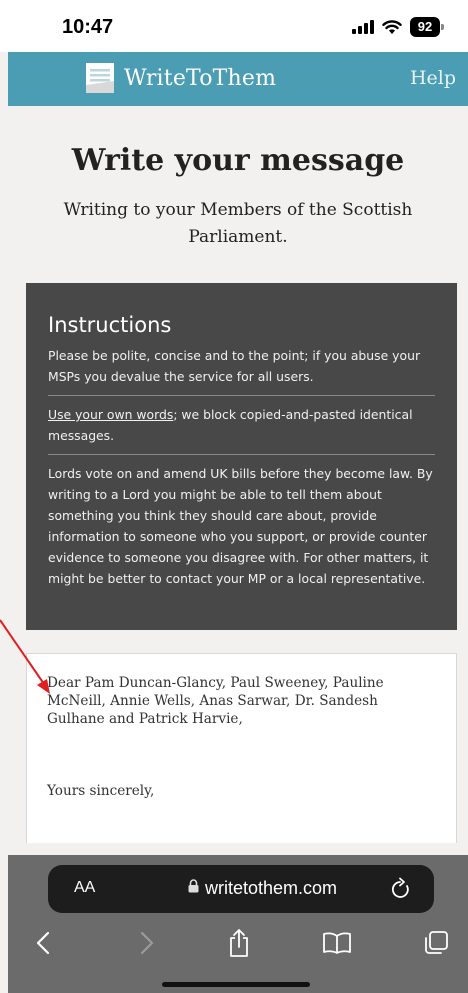  What do you see at coordinates (110, 414) in the screenshot?
I see `own-words-link: Use your own words` at bounding box center [110, 414].